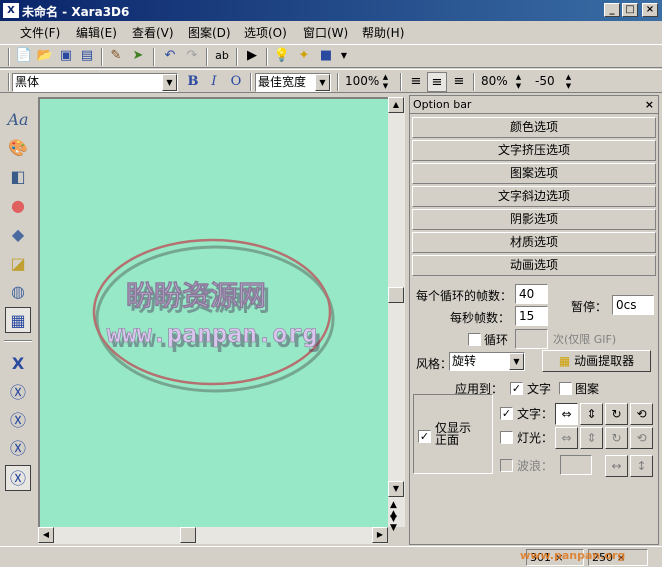  I want to click on undo-icon: ↶, so click(170, 56).